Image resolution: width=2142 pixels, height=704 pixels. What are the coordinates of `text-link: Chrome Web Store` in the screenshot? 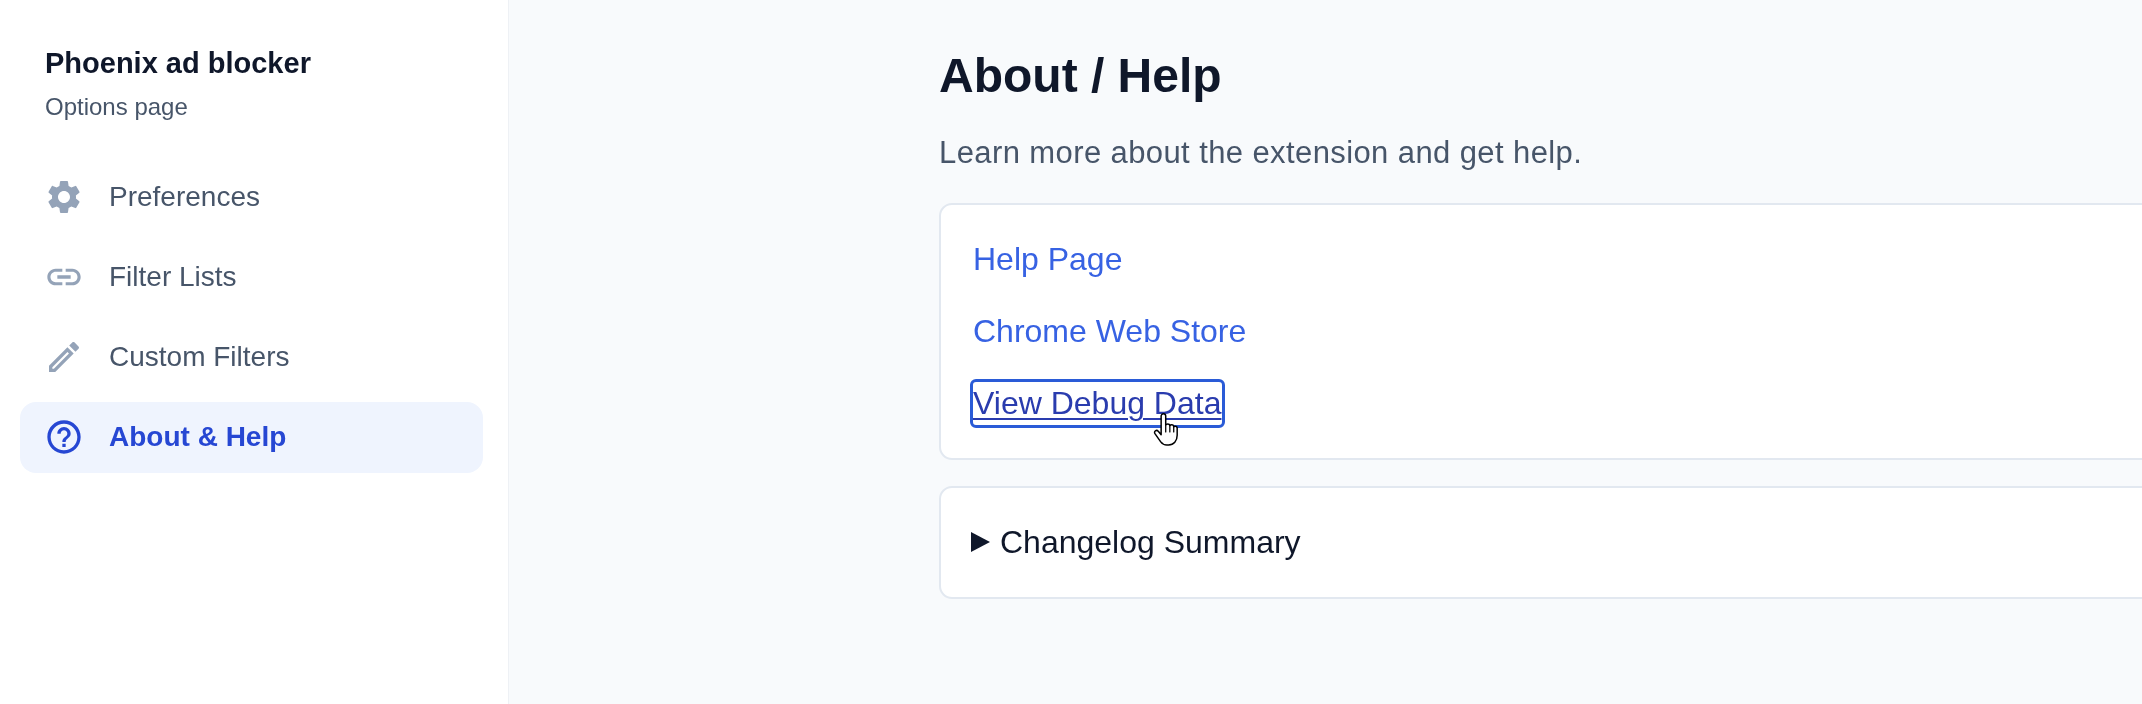 It's located at (1110, 331).